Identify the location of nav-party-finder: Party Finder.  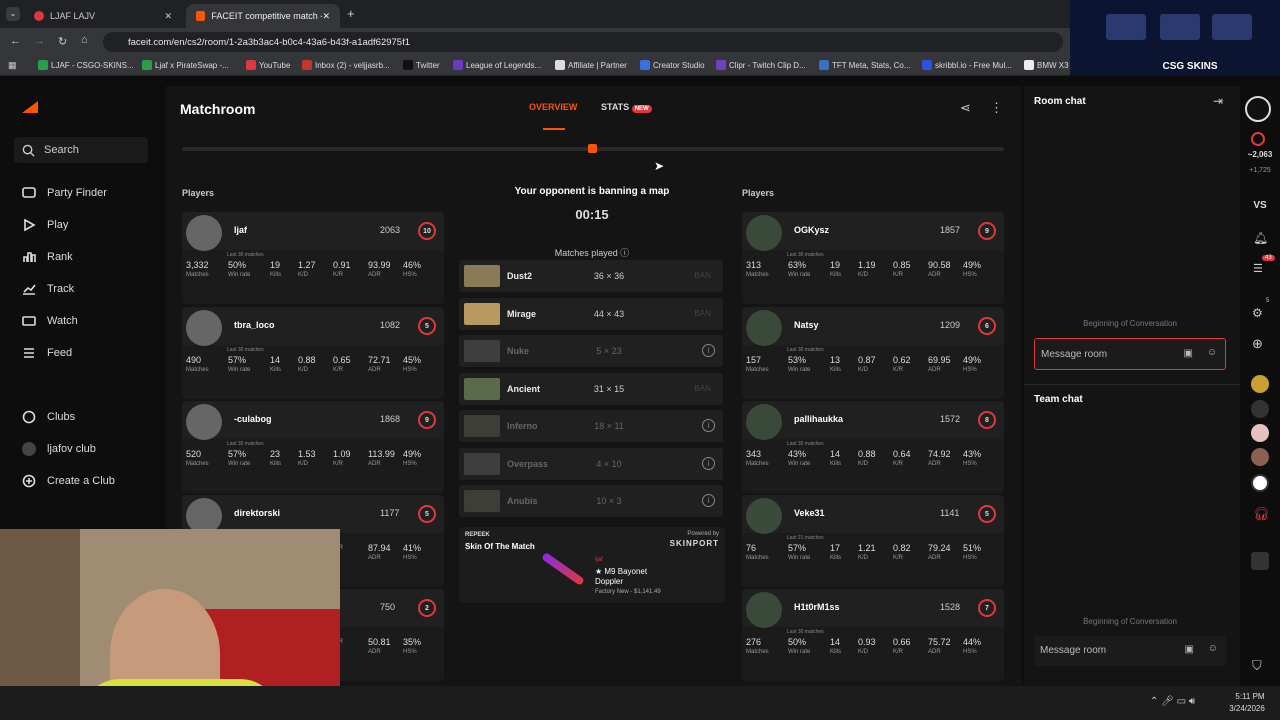
(64, 193).